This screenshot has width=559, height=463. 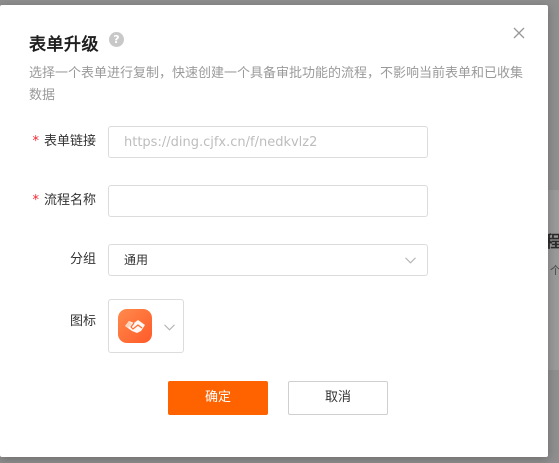 What do you see at coordinates (268, 201) in the screenshot?
I see `process-name-input` at bounding box center [268, 201].